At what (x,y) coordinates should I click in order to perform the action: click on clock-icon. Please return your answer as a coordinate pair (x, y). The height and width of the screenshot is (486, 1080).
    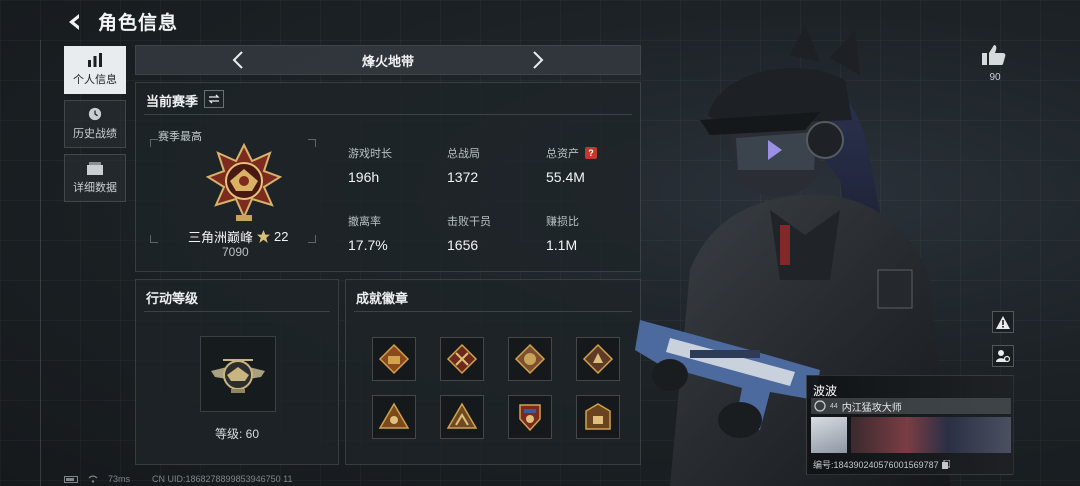
    Looking at the image, I should click on (95, 114).